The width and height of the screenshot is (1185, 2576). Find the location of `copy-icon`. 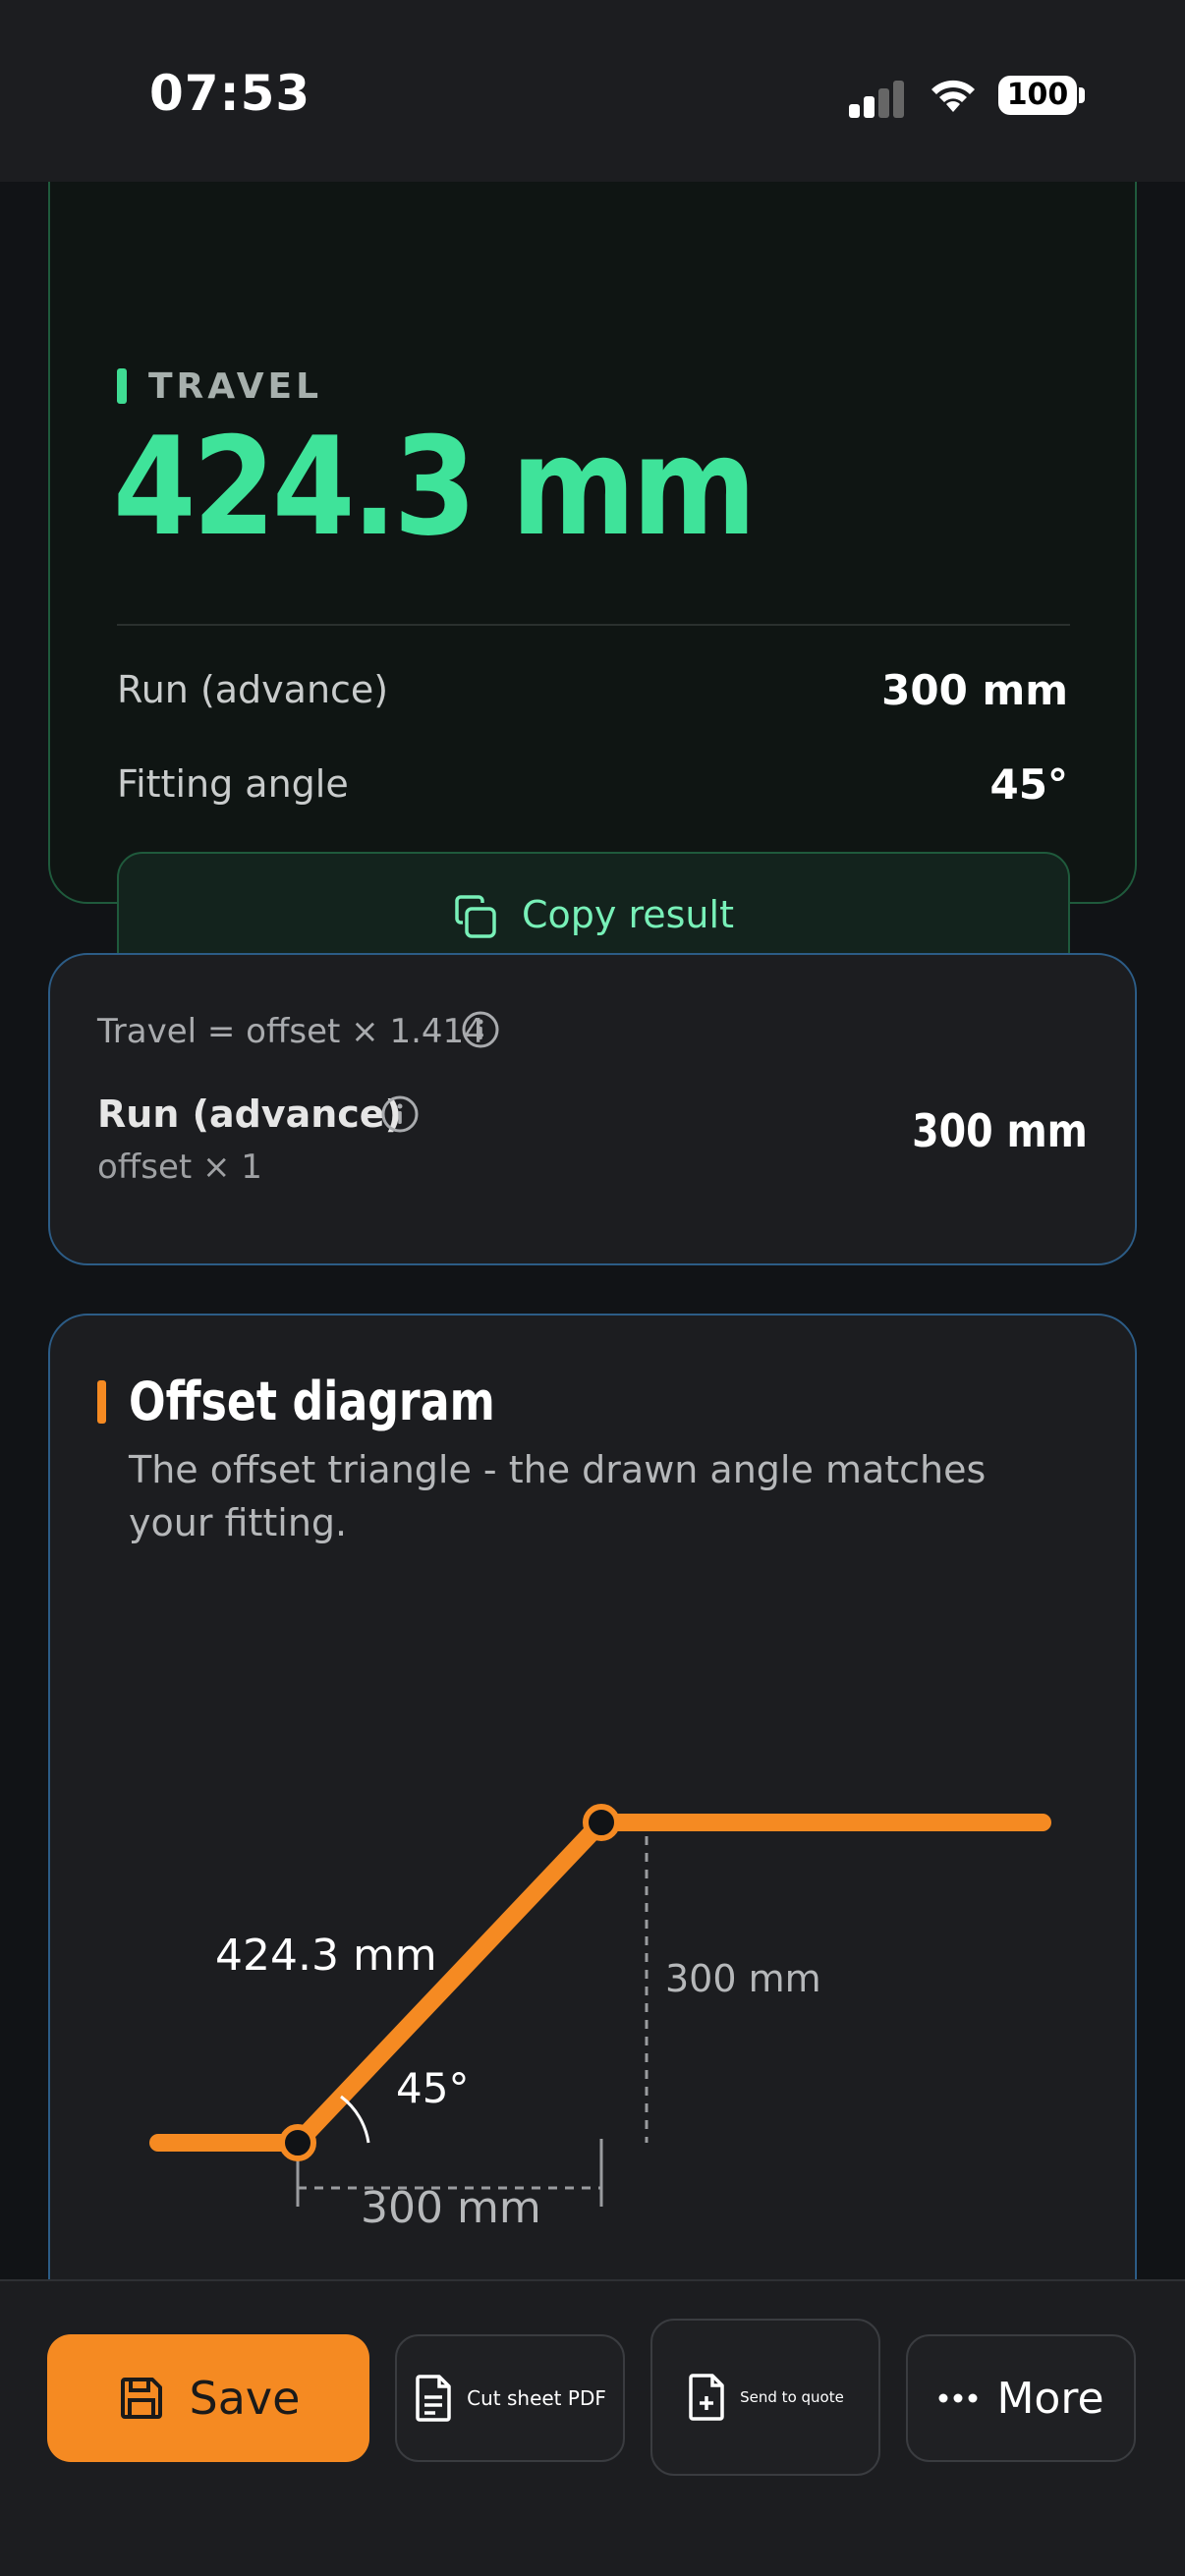

copy-icon is located at coordinates (476, 916).